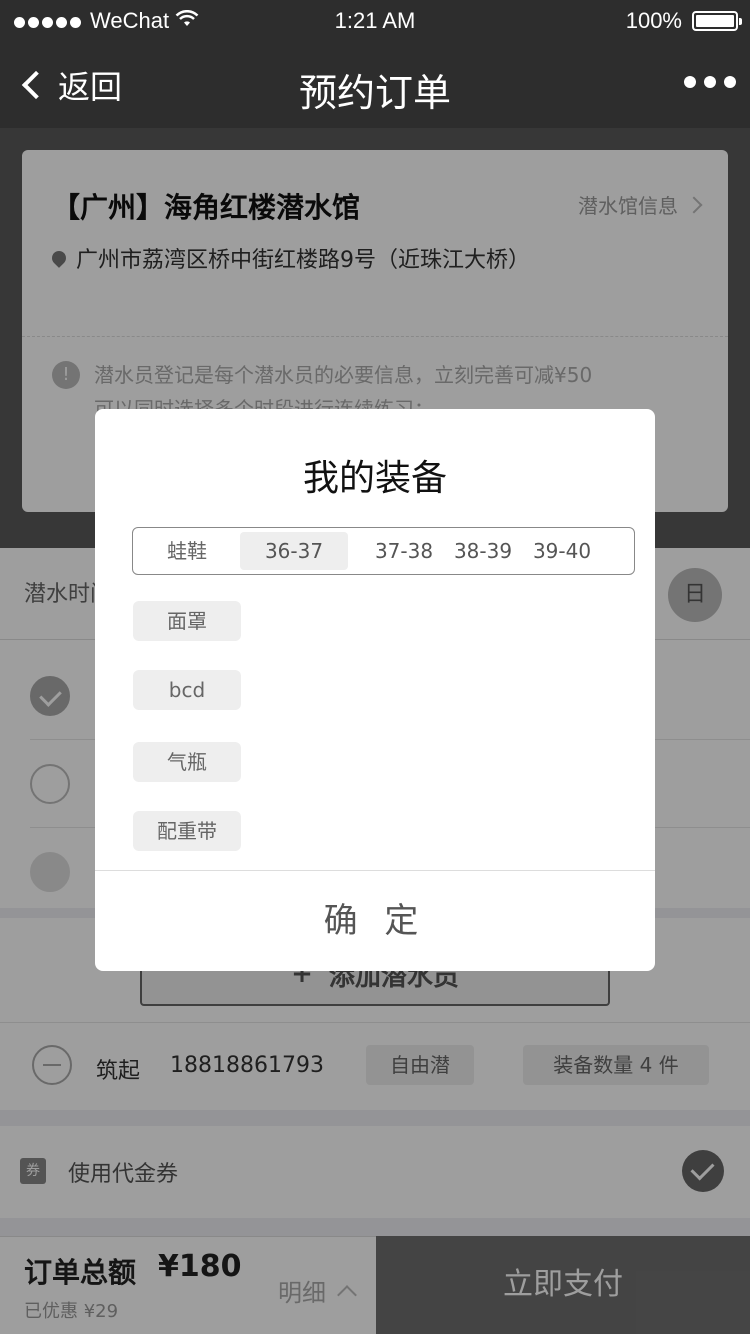  I want to click on battery-icon, so click(717, 21).